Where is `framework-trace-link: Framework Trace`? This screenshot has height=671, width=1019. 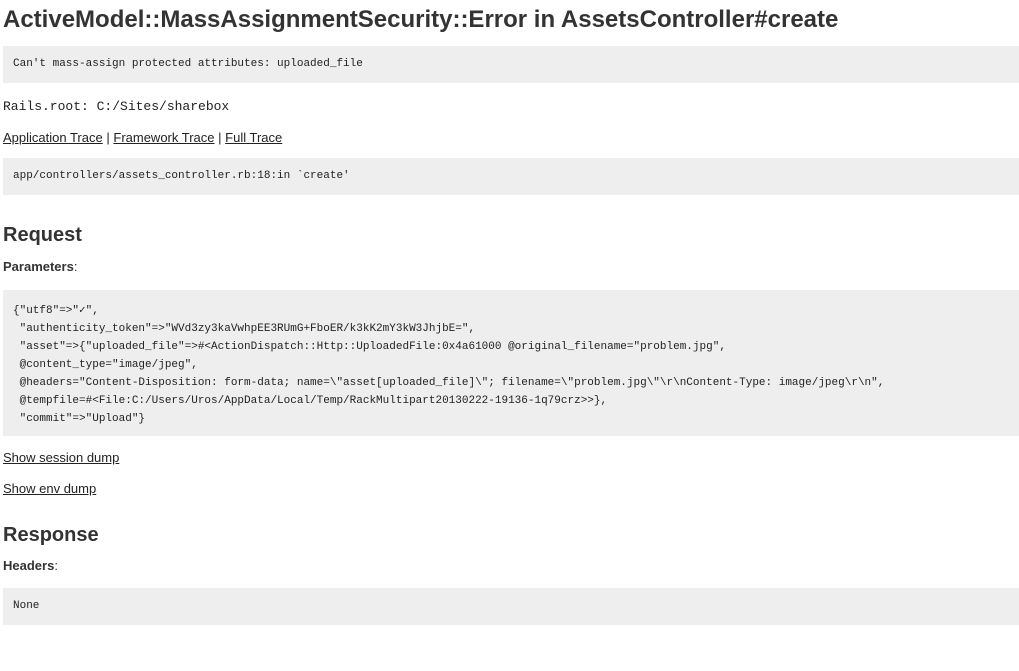
framework-trace-link: Framework Trace is located at coordinates (163, 137).